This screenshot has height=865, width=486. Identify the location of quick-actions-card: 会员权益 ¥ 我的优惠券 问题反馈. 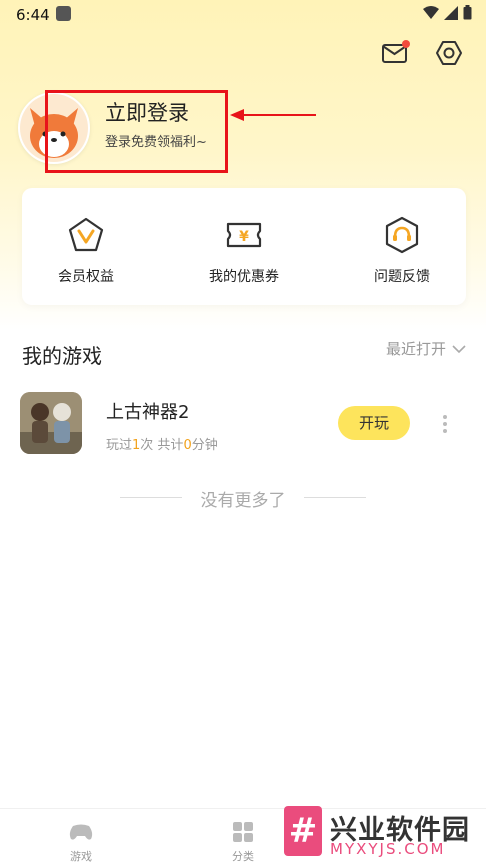
(244, 246).